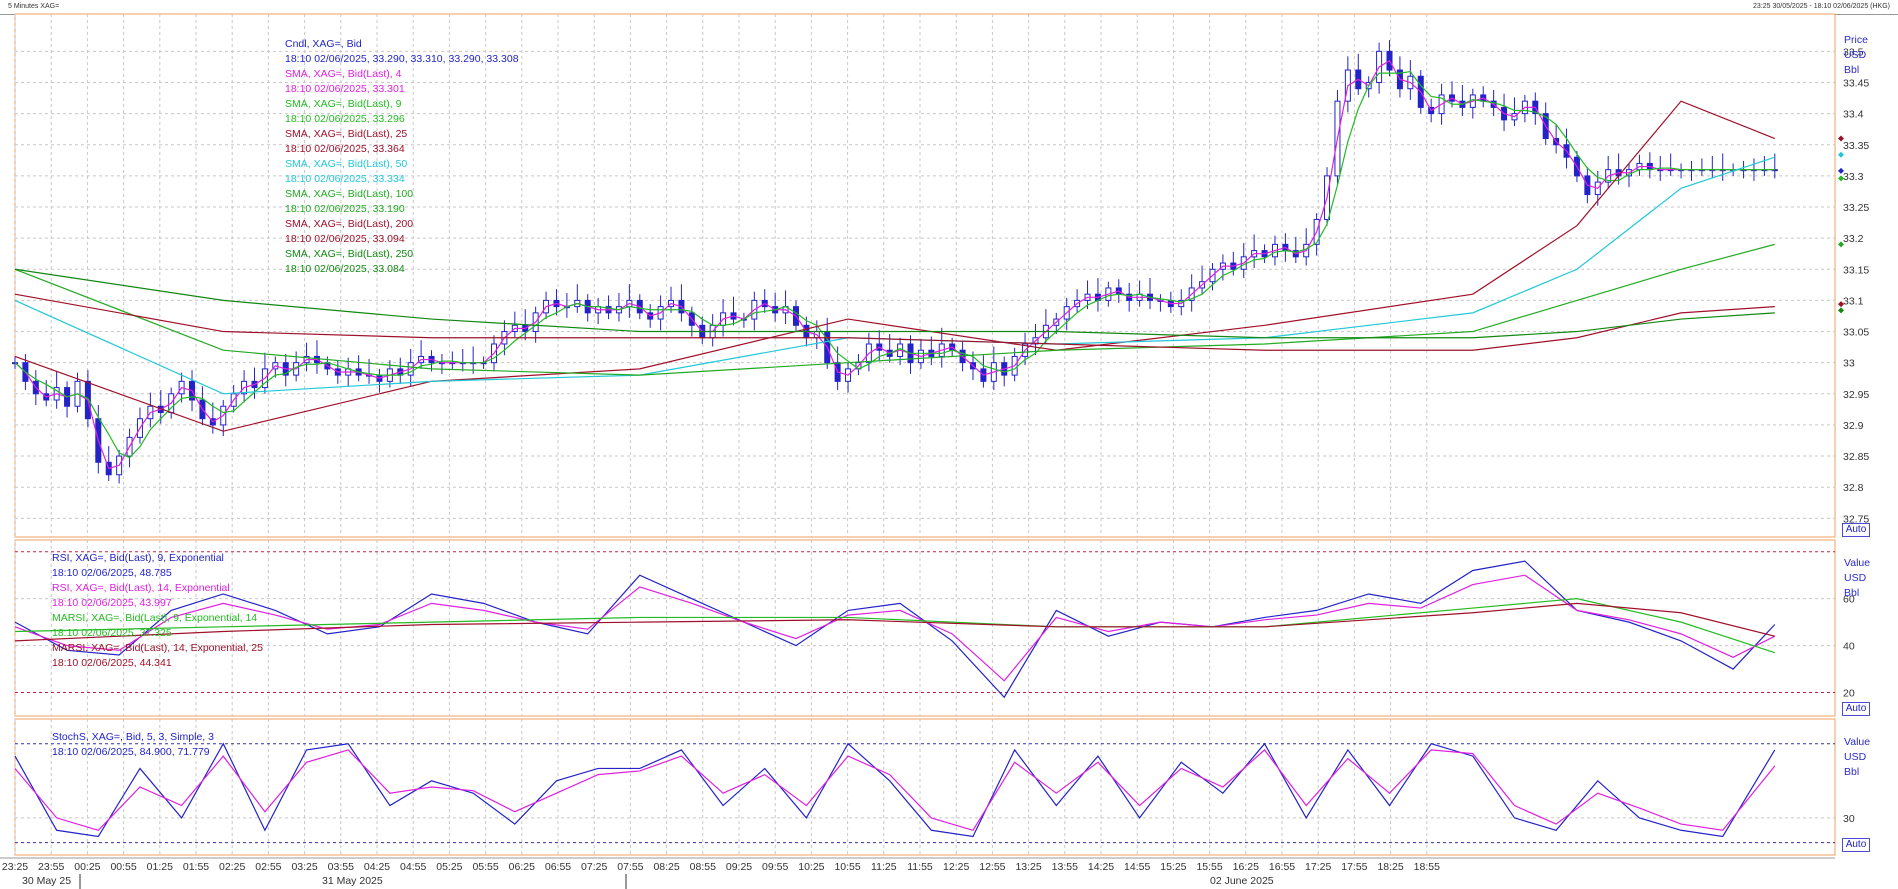 The width and height of the screenshot is (1898, 889). I want to click on x-tick-label: 11:55, so click(920, 867).